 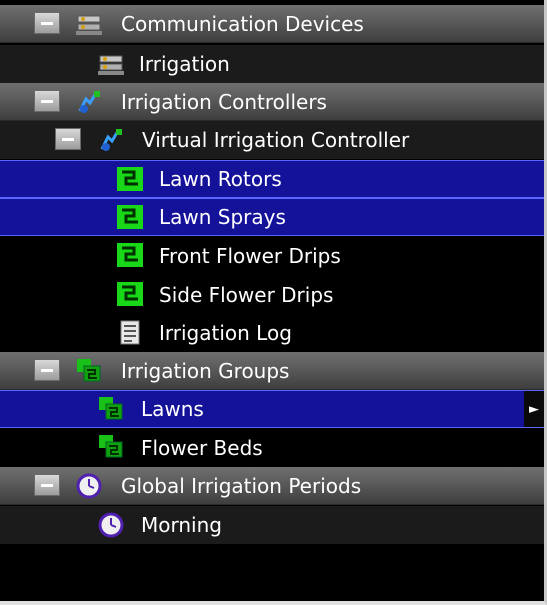 I want to click on tree-item-label: Lawn Rotors, so click(x=220, y=179).